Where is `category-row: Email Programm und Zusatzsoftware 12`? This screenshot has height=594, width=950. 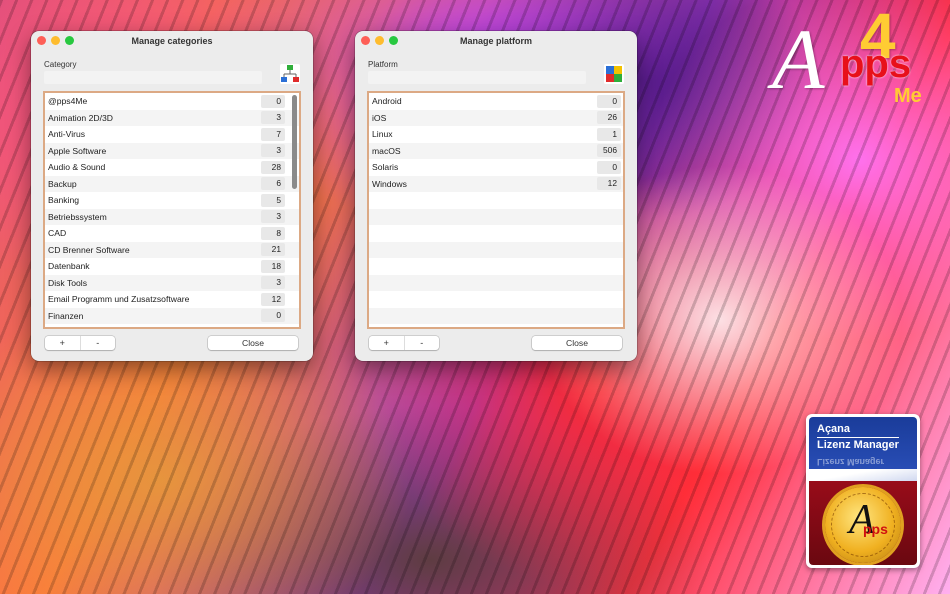 category-row: Email Programm und Zusatzsoftware 12 is located at coordinates (172, 299).